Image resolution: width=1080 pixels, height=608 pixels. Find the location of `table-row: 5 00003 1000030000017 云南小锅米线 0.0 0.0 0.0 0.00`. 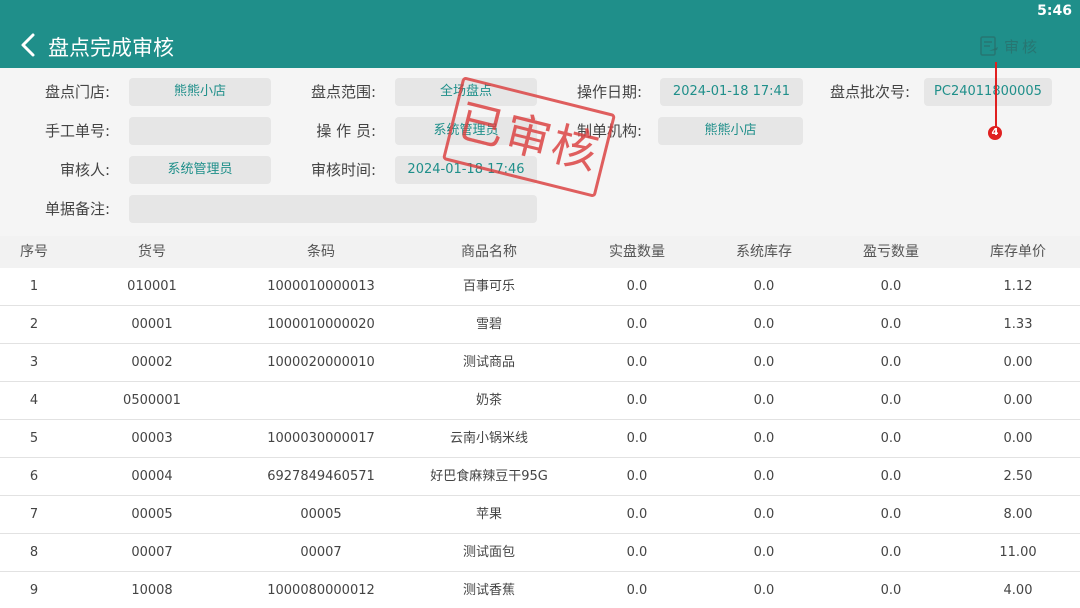

table-row: 5 00003 1000030000017 云南小锅米线 0.0 0.0 0.0 0.00 is located at coordinates (540, 439).